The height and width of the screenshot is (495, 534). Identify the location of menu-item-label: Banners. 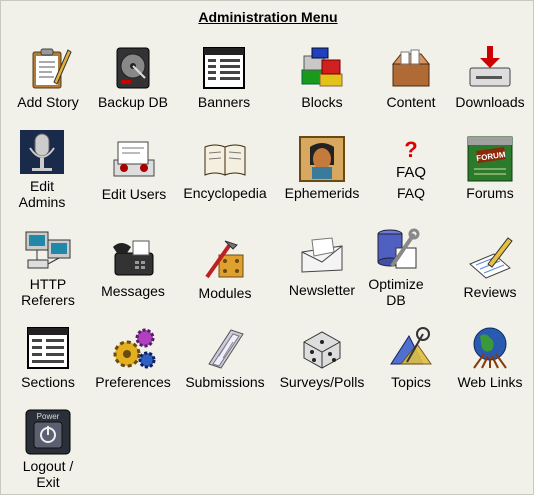
(224, 102).